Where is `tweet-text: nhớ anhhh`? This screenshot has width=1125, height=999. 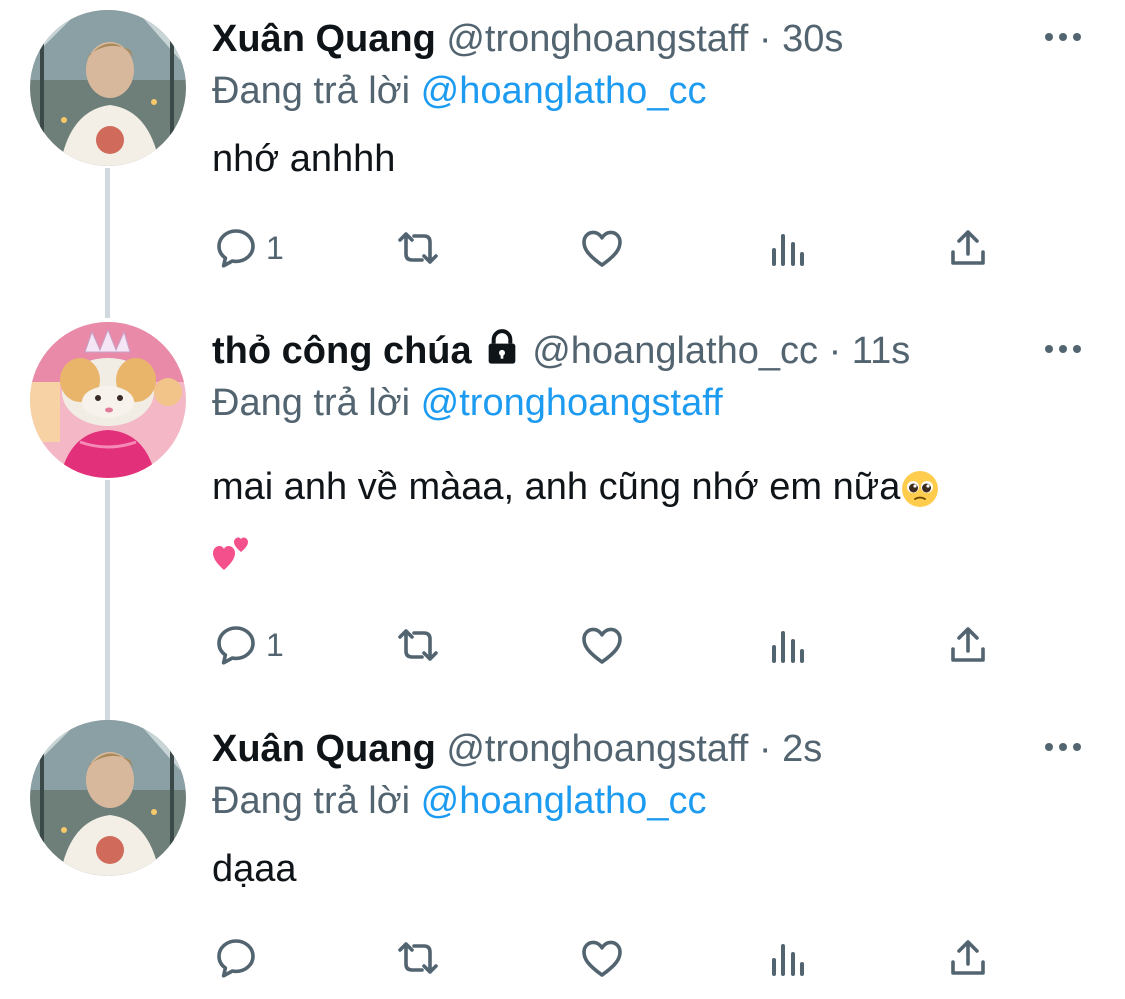
tweet-text: nhớ anhhh is located at coordinates (304, 159).